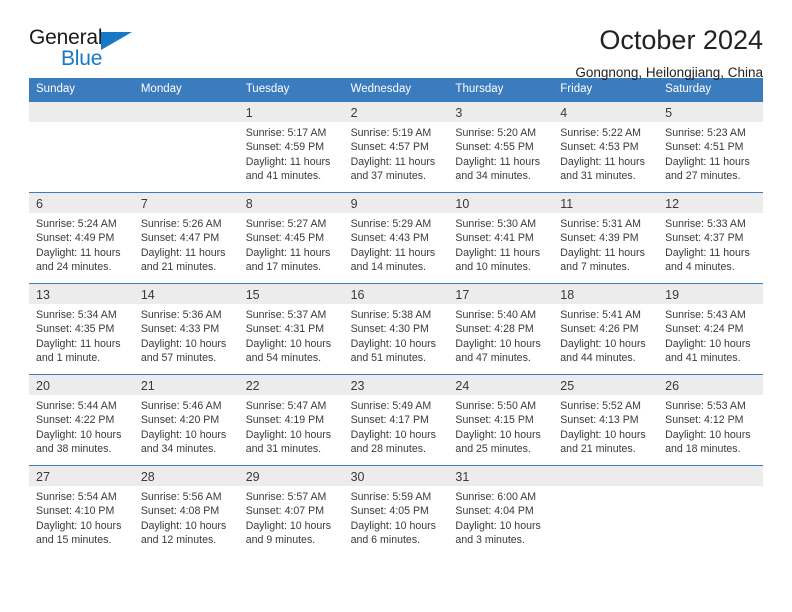  What do you see at coordinates (494, 147) in the screenshot?
I see `sunset-text: Sunset: 4:55 PM` at bounding box center [494, 147].